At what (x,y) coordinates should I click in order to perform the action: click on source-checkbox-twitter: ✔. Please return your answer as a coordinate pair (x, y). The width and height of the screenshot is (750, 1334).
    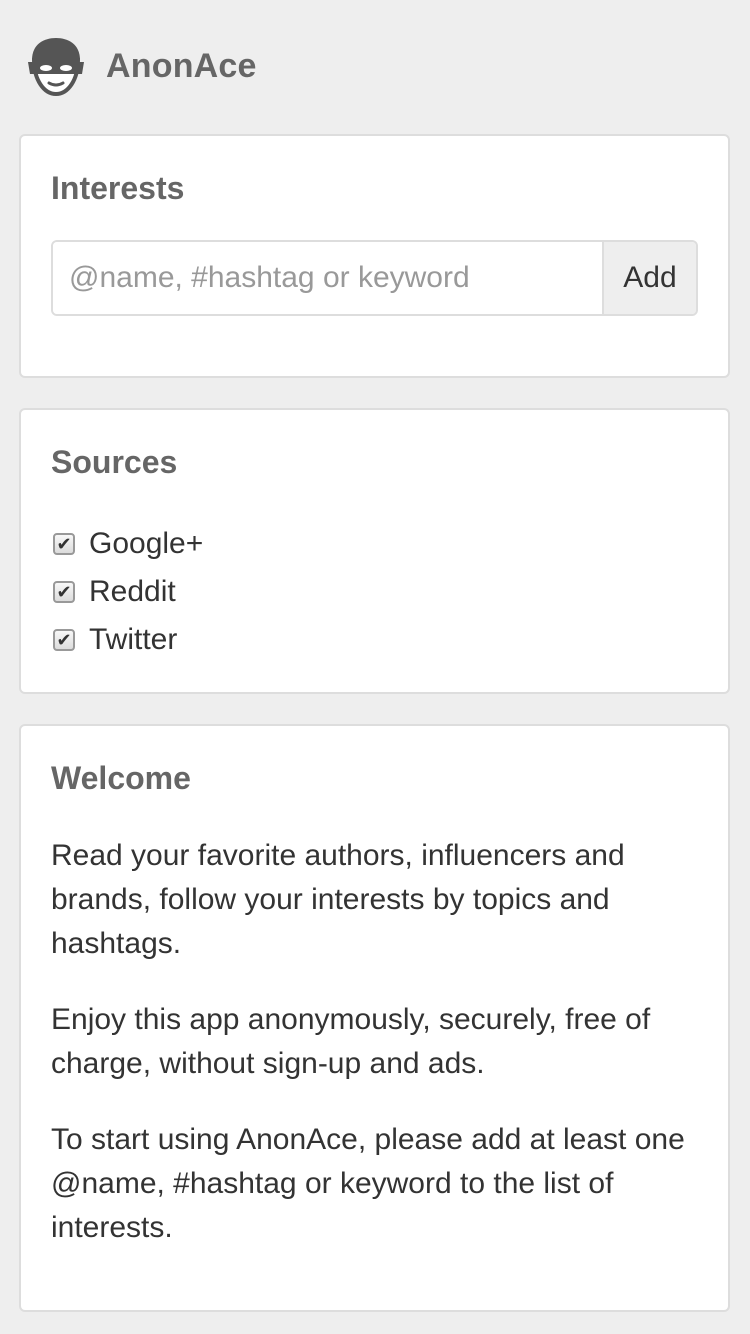
    Looking at the image, I should click on (64, 640).